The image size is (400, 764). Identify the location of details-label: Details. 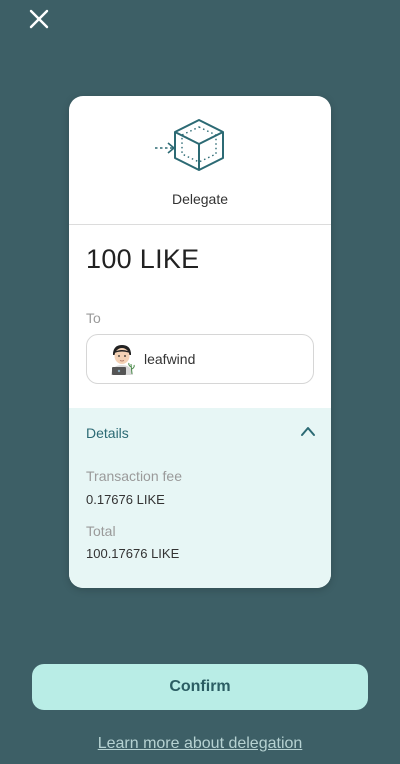
(107, 433).